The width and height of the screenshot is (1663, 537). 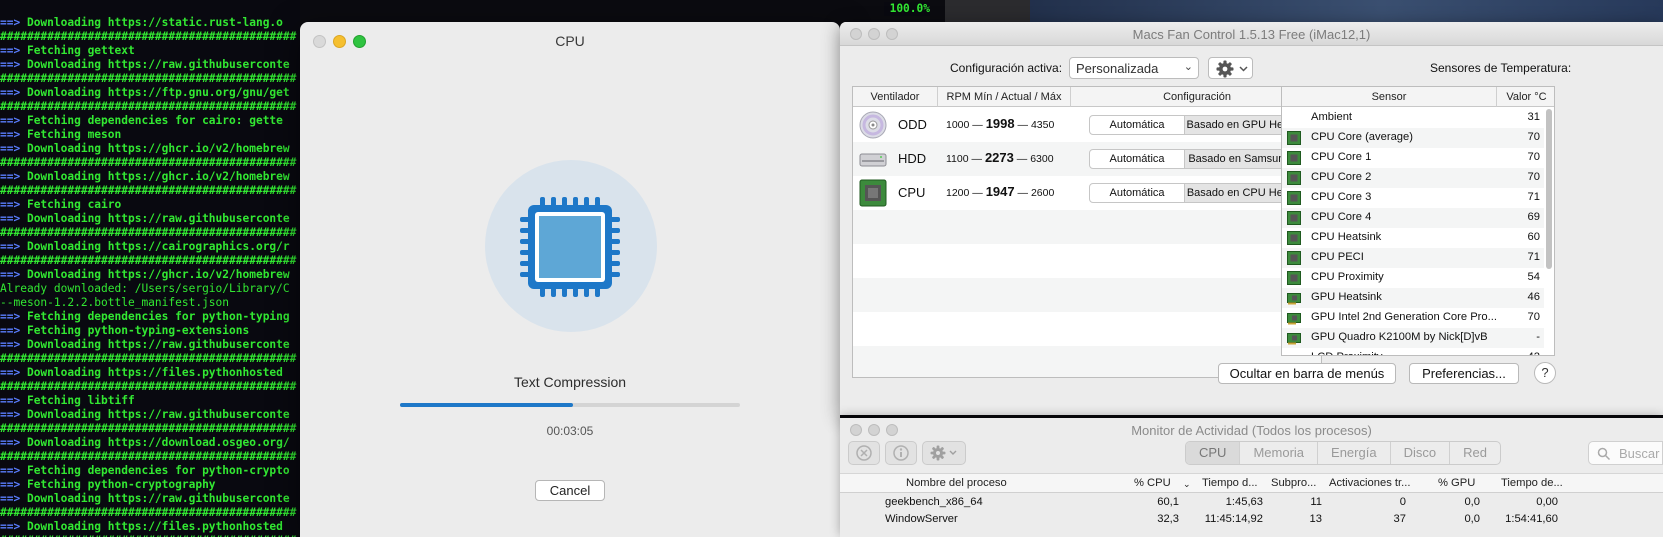 I want to click on terminal-line: --meson-1.2.2.bottle_manifest.json, so click(x=115, y=302).